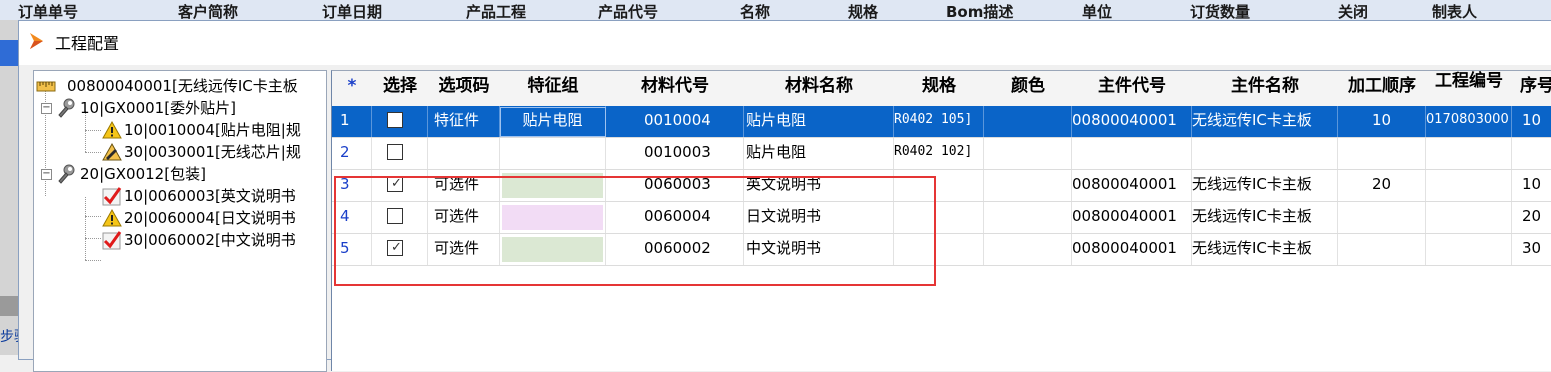 This screenshot has height=372, width=1551. Describe the element at coordinates (208, 12) in the screenshot. I see `bg-col-header: 客户简称` at that location.